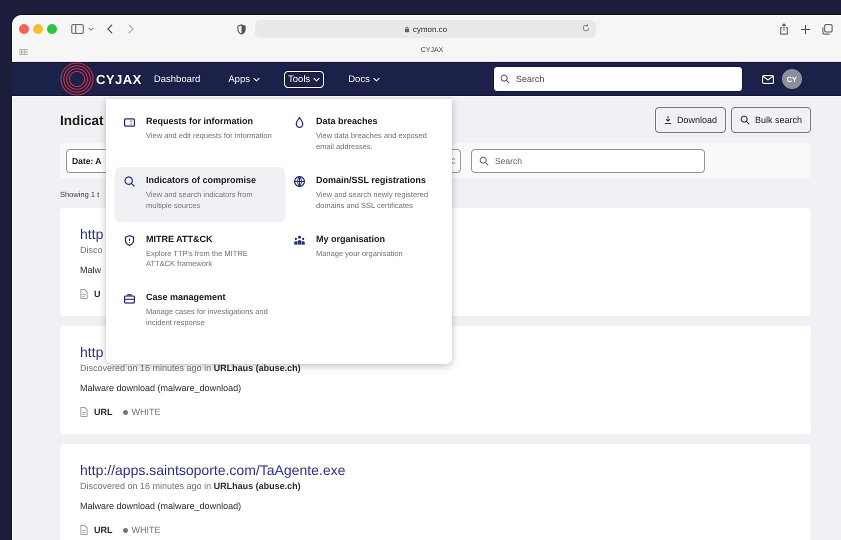 Image resolution: width=841 pixels, height=540 pixels. I want to click on menu-item-title: MITRE ATT&CK, so click(180, 239).